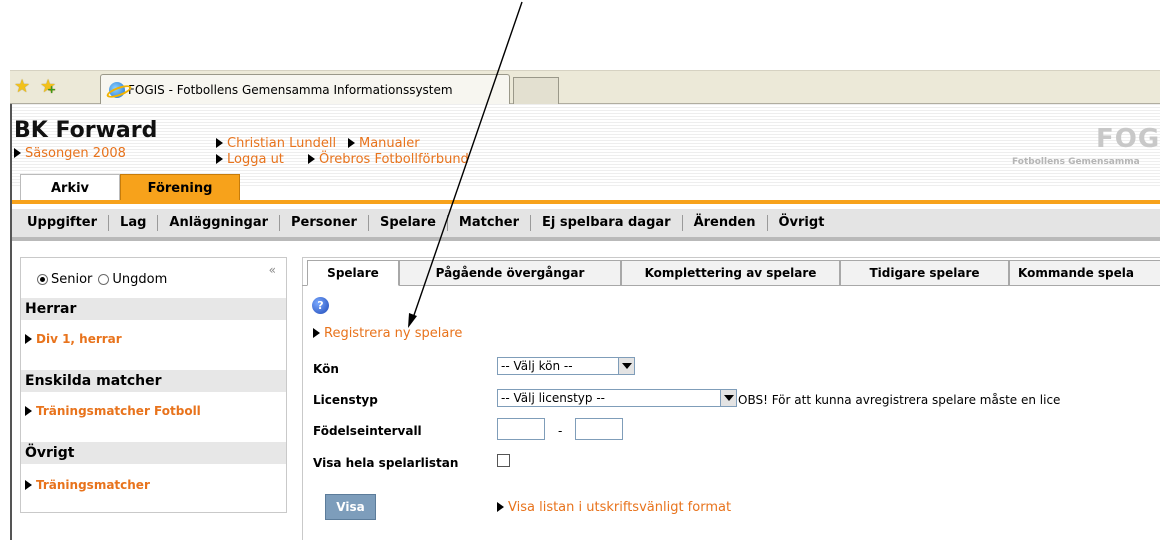  What do you see at coordinates (153, 381) in the screenshot?
I see `section-enskilda-matcher: Enskilda matcher` at bounding box center [153, 381].